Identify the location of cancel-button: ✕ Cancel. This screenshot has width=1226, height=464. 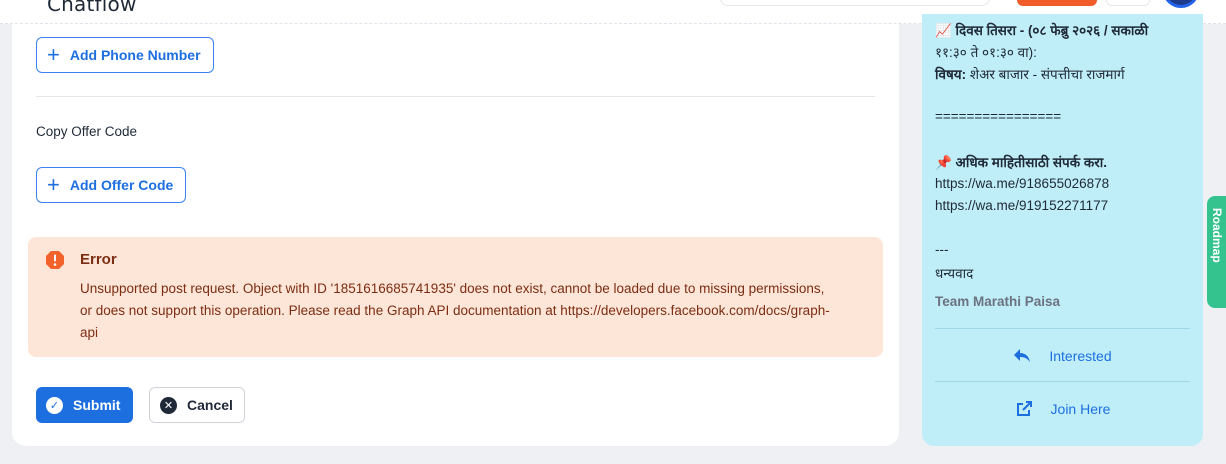
(197, 405).